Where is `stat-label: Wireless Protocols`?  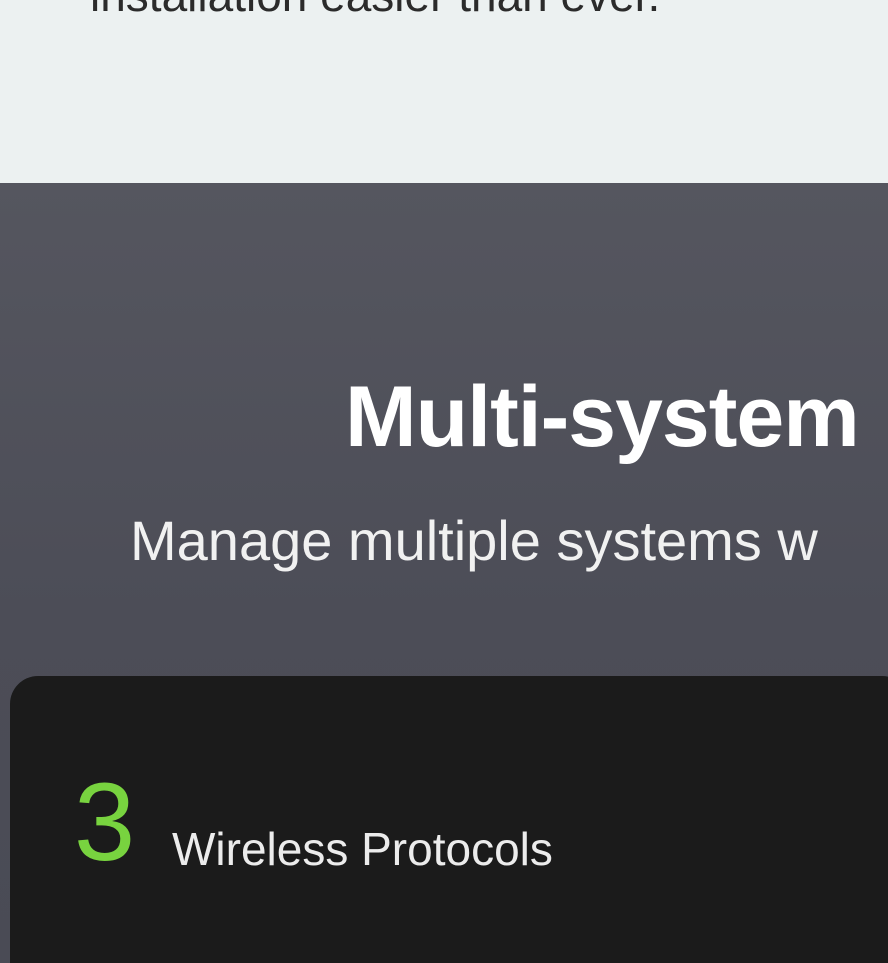 stat-label: Wireless Protocols is located at coordinates (362, 849).